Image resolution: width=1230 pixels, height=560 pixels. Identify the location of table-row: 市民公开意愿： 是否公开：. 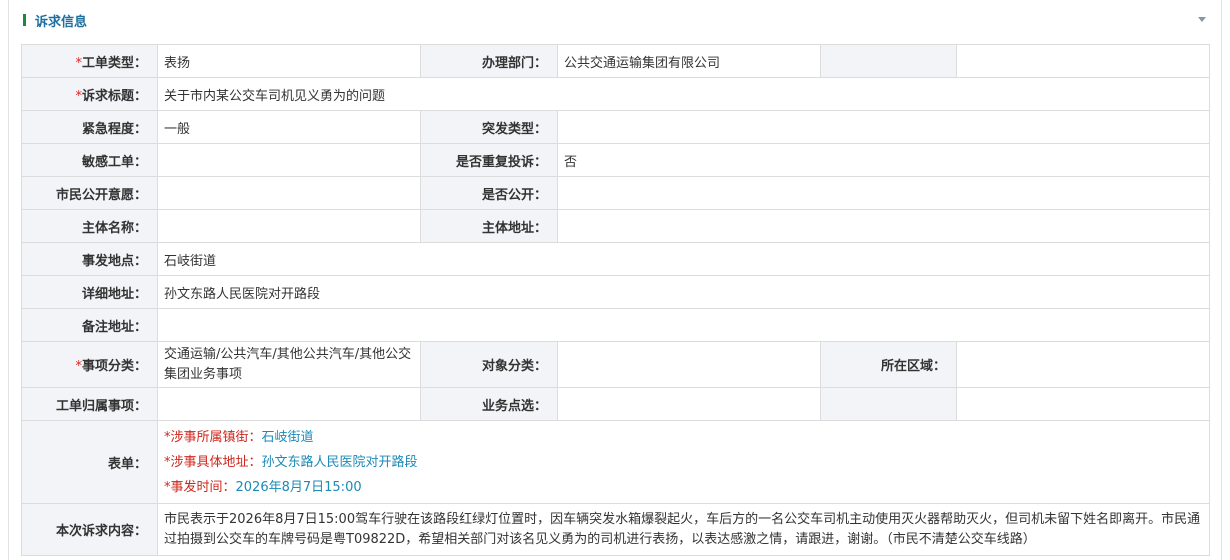
(615, 193).